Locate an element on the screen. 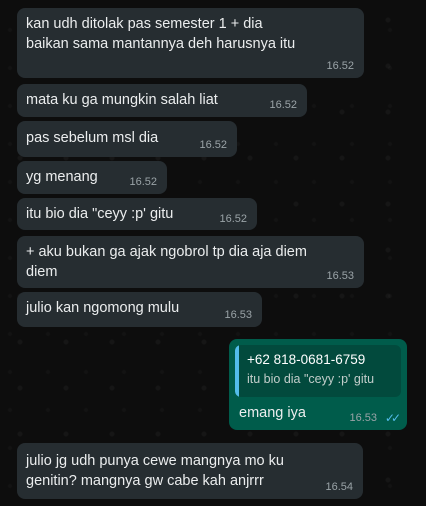 The width and height of the screenshot is (426, 506). read-ticks-icon: ✓✓ is located at coordinates (392, 418).